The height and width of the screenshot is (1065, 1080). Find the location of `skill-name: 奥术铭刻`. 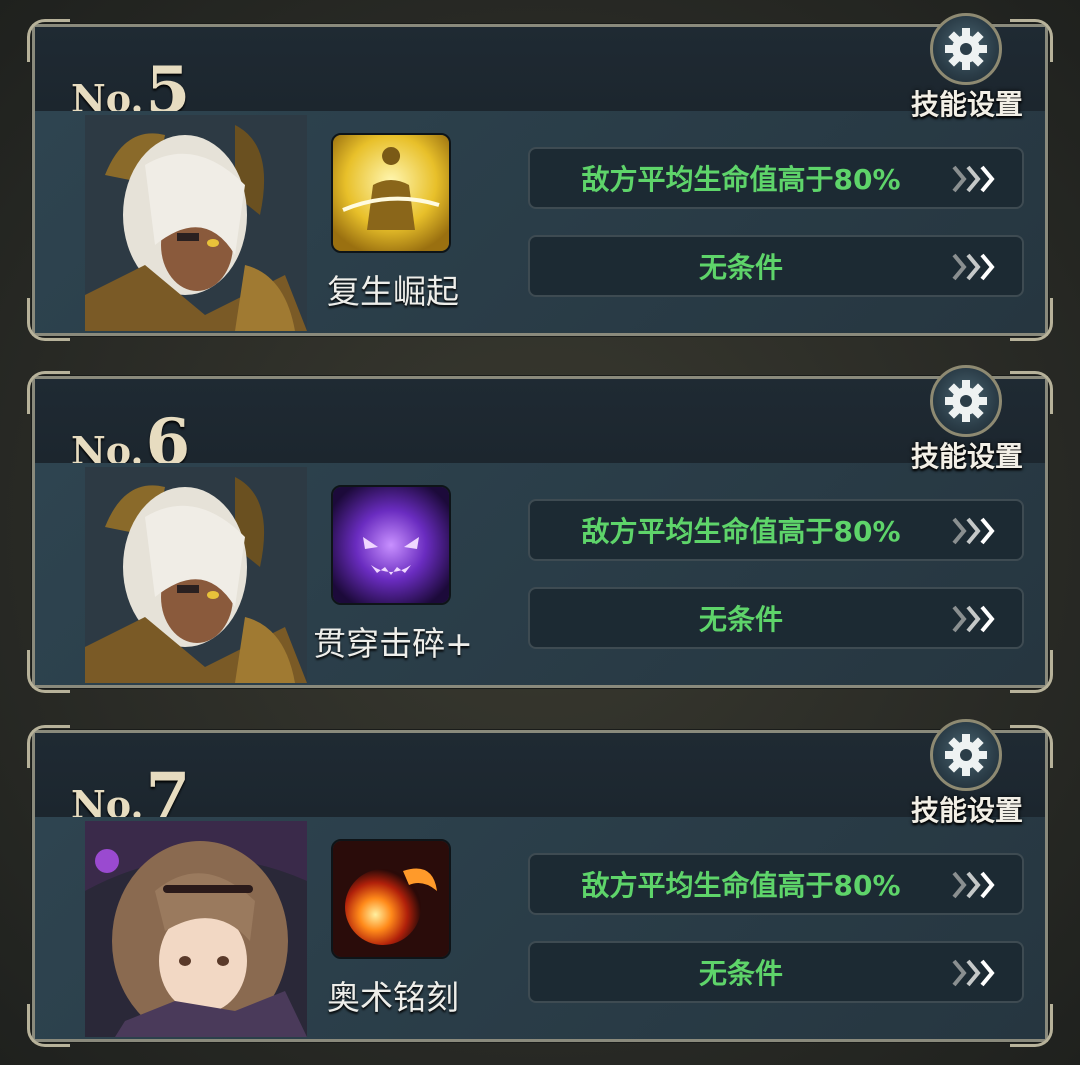

skill-name: 奥术铭刻 is located at coordinates (393, 997).